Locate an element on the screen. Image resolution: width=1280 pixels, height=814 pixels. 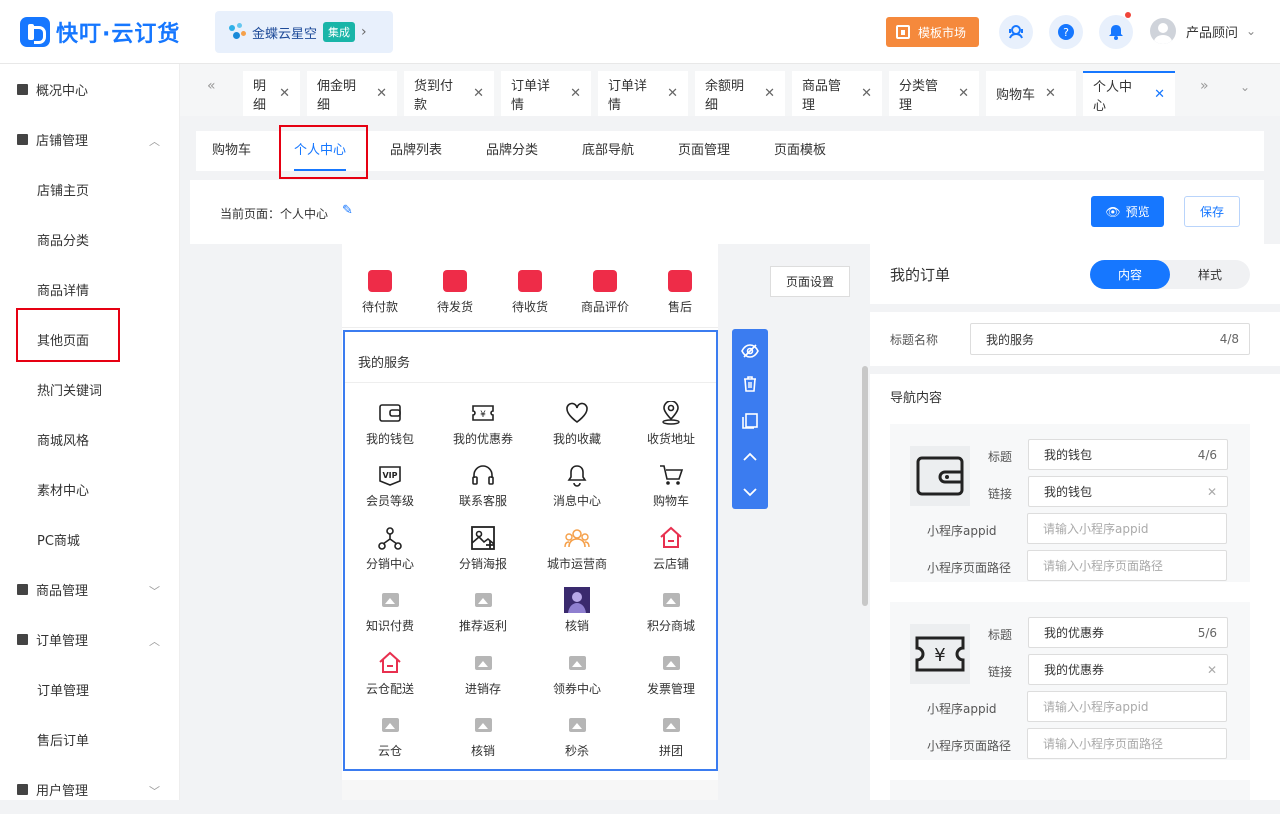
tab-category-manage: 分类管理 ✕ is located at coordinates (934, 93).